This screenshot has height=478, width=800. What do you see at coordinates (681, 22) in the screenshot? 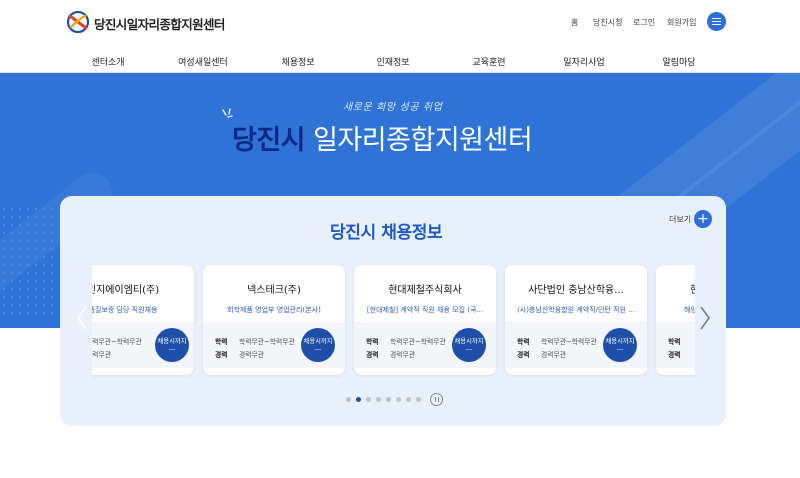
I see `util-signup-link: 회원가입` at bounding box center [681, 22].